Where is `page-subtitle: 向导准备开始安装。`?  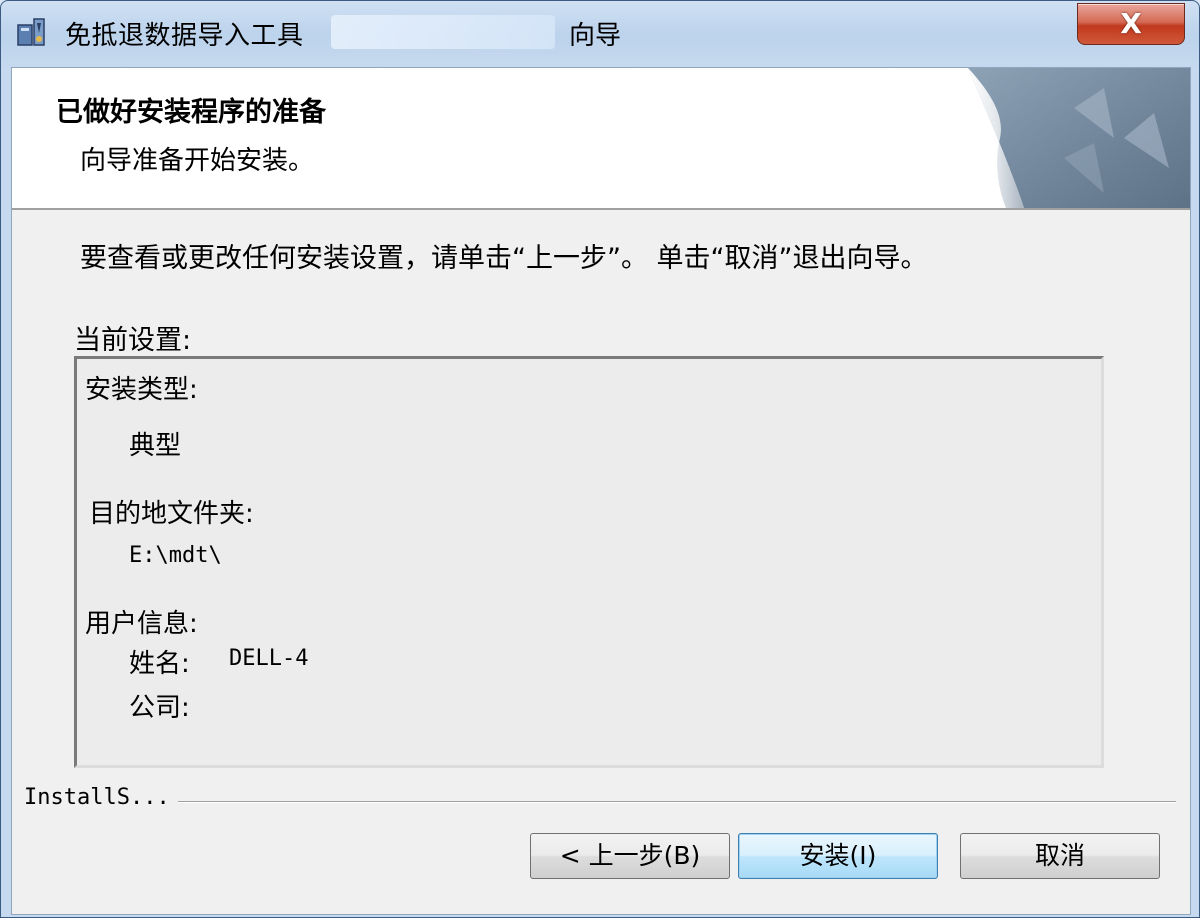
page-subtitle: 向导准备开始安装。 is located at coordinates (197, 161).